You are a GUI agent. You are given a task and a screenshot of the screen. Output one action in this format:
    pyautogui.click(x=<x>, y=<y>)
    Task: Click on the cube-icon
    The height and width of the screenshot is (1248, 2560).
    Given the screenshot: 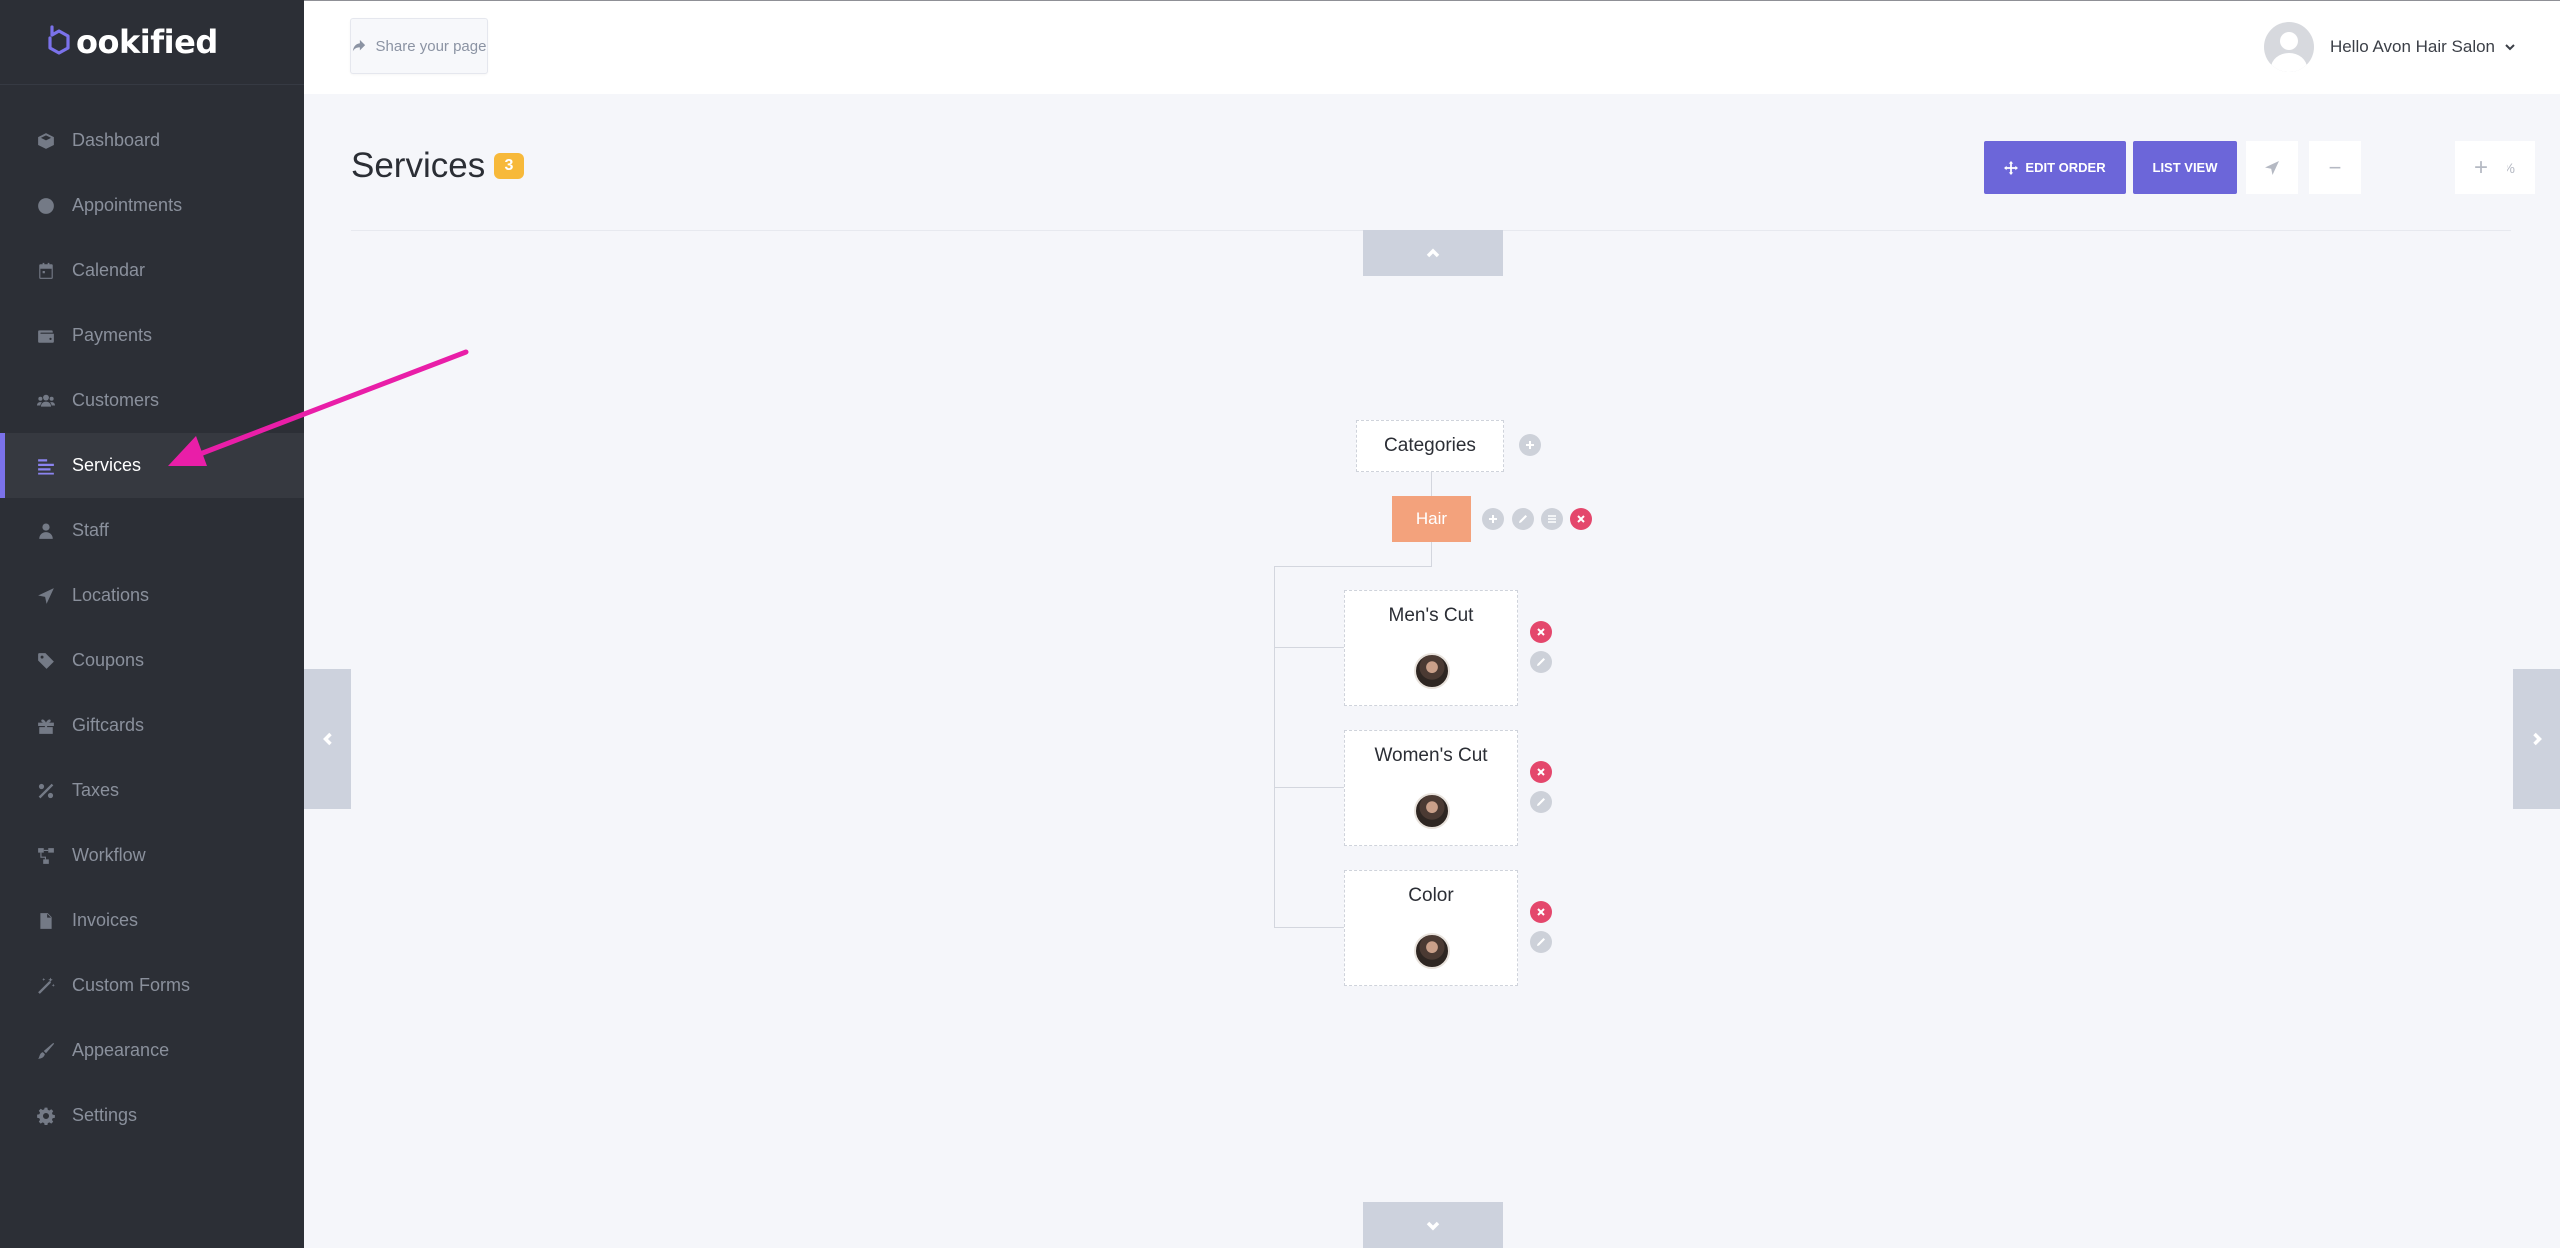 What is the action you would take?
    pyautogui.click(x=46, y=141)
    